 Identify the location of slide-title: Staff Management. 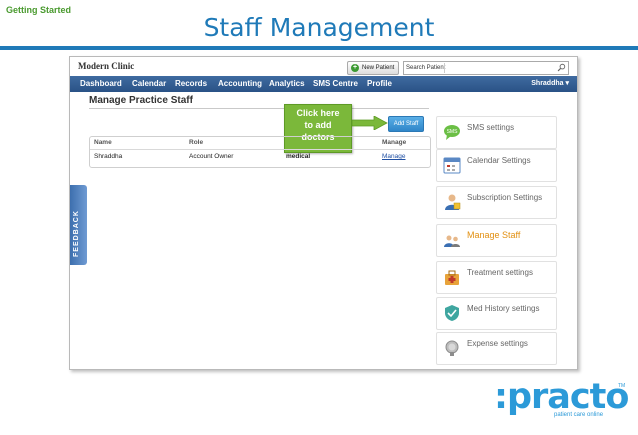
(319, 27).